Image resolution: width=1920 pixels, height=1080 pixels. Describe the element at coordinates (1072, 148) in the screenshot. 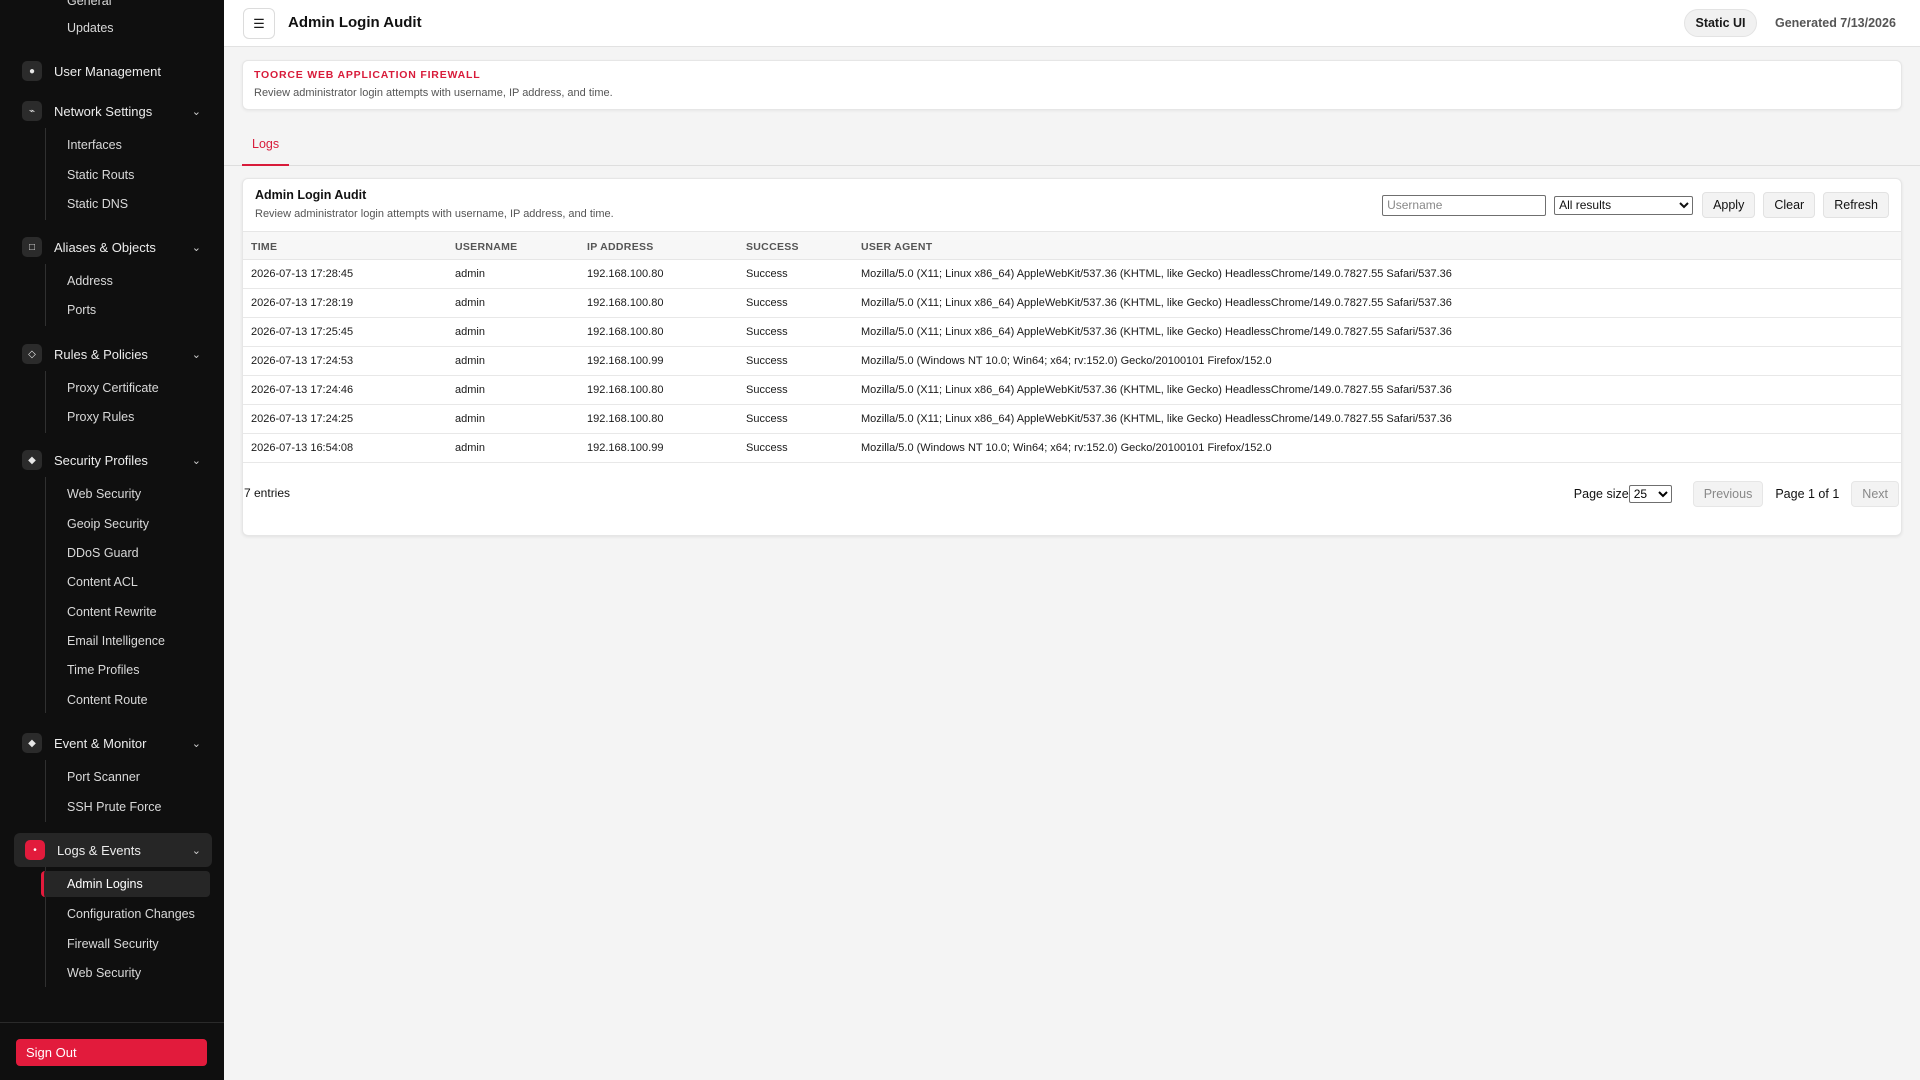

I see `tab-bar: Logs` at that location.